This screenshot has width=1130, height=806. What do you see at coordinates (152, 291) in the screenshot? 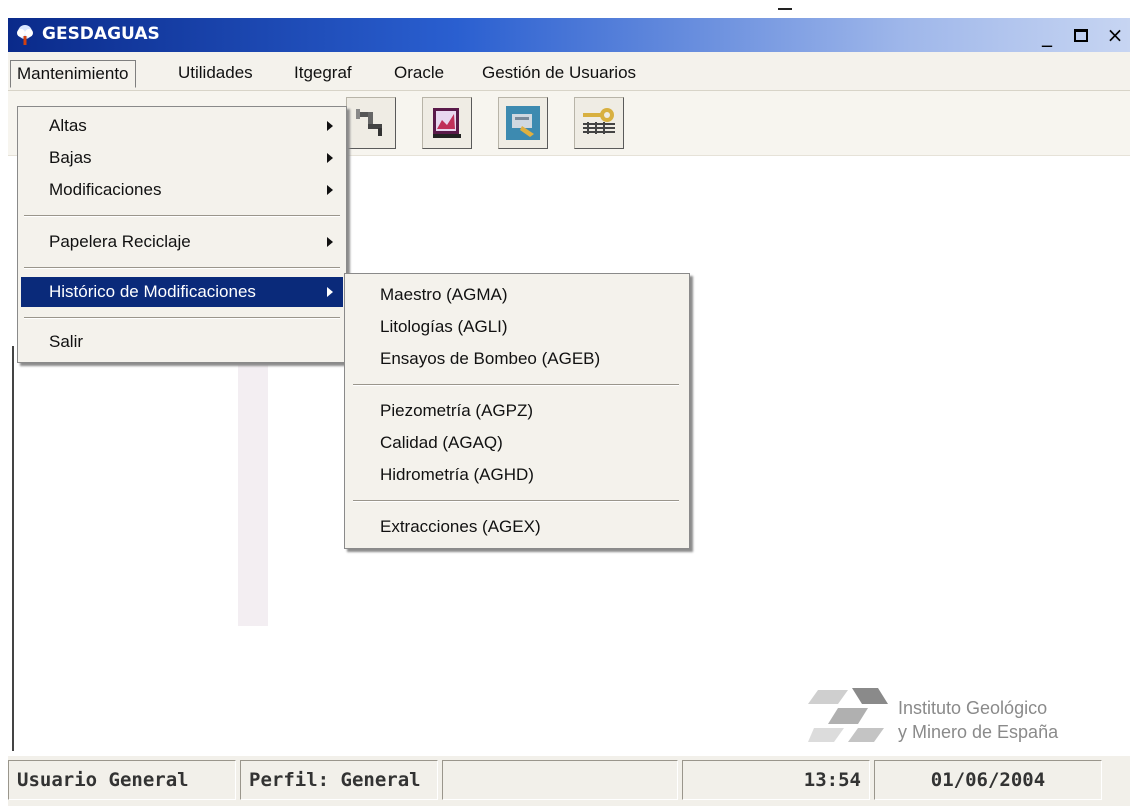
I see `menu-item-label: Histórico de Modificaciones` at bounding box center [152, 291].